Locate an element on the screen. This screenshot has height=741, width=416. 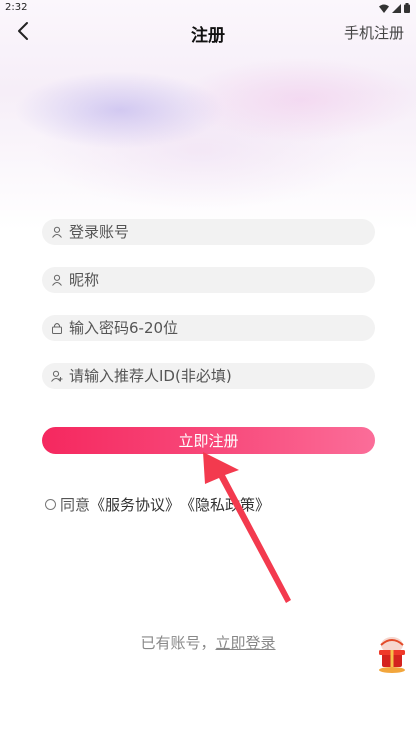
password-input is located at coordinates (222, 328).